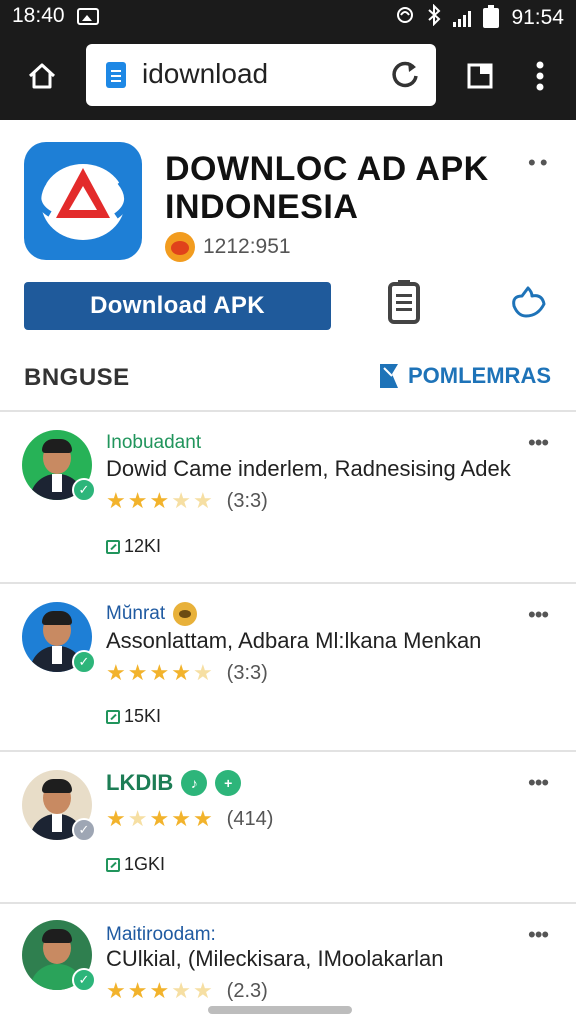 The height and width of the screenshot is (1024, 576). I want to click on nfc-icon, so click(405, 17).